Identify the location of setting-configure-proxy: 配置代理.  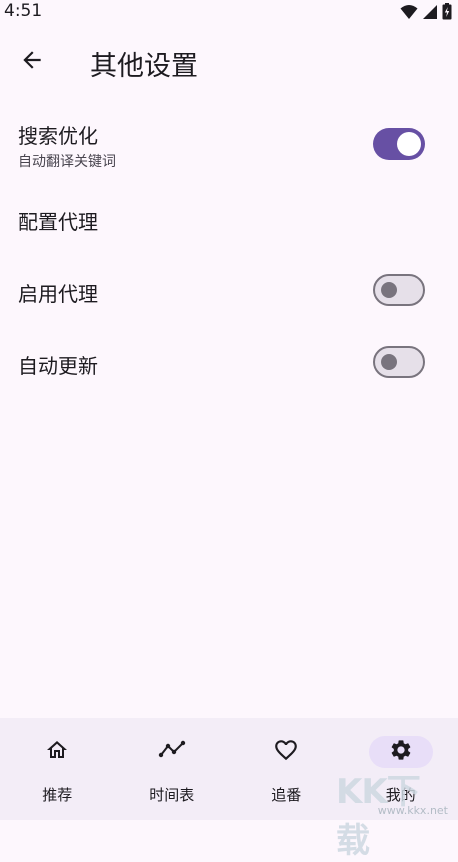
(229, 226).